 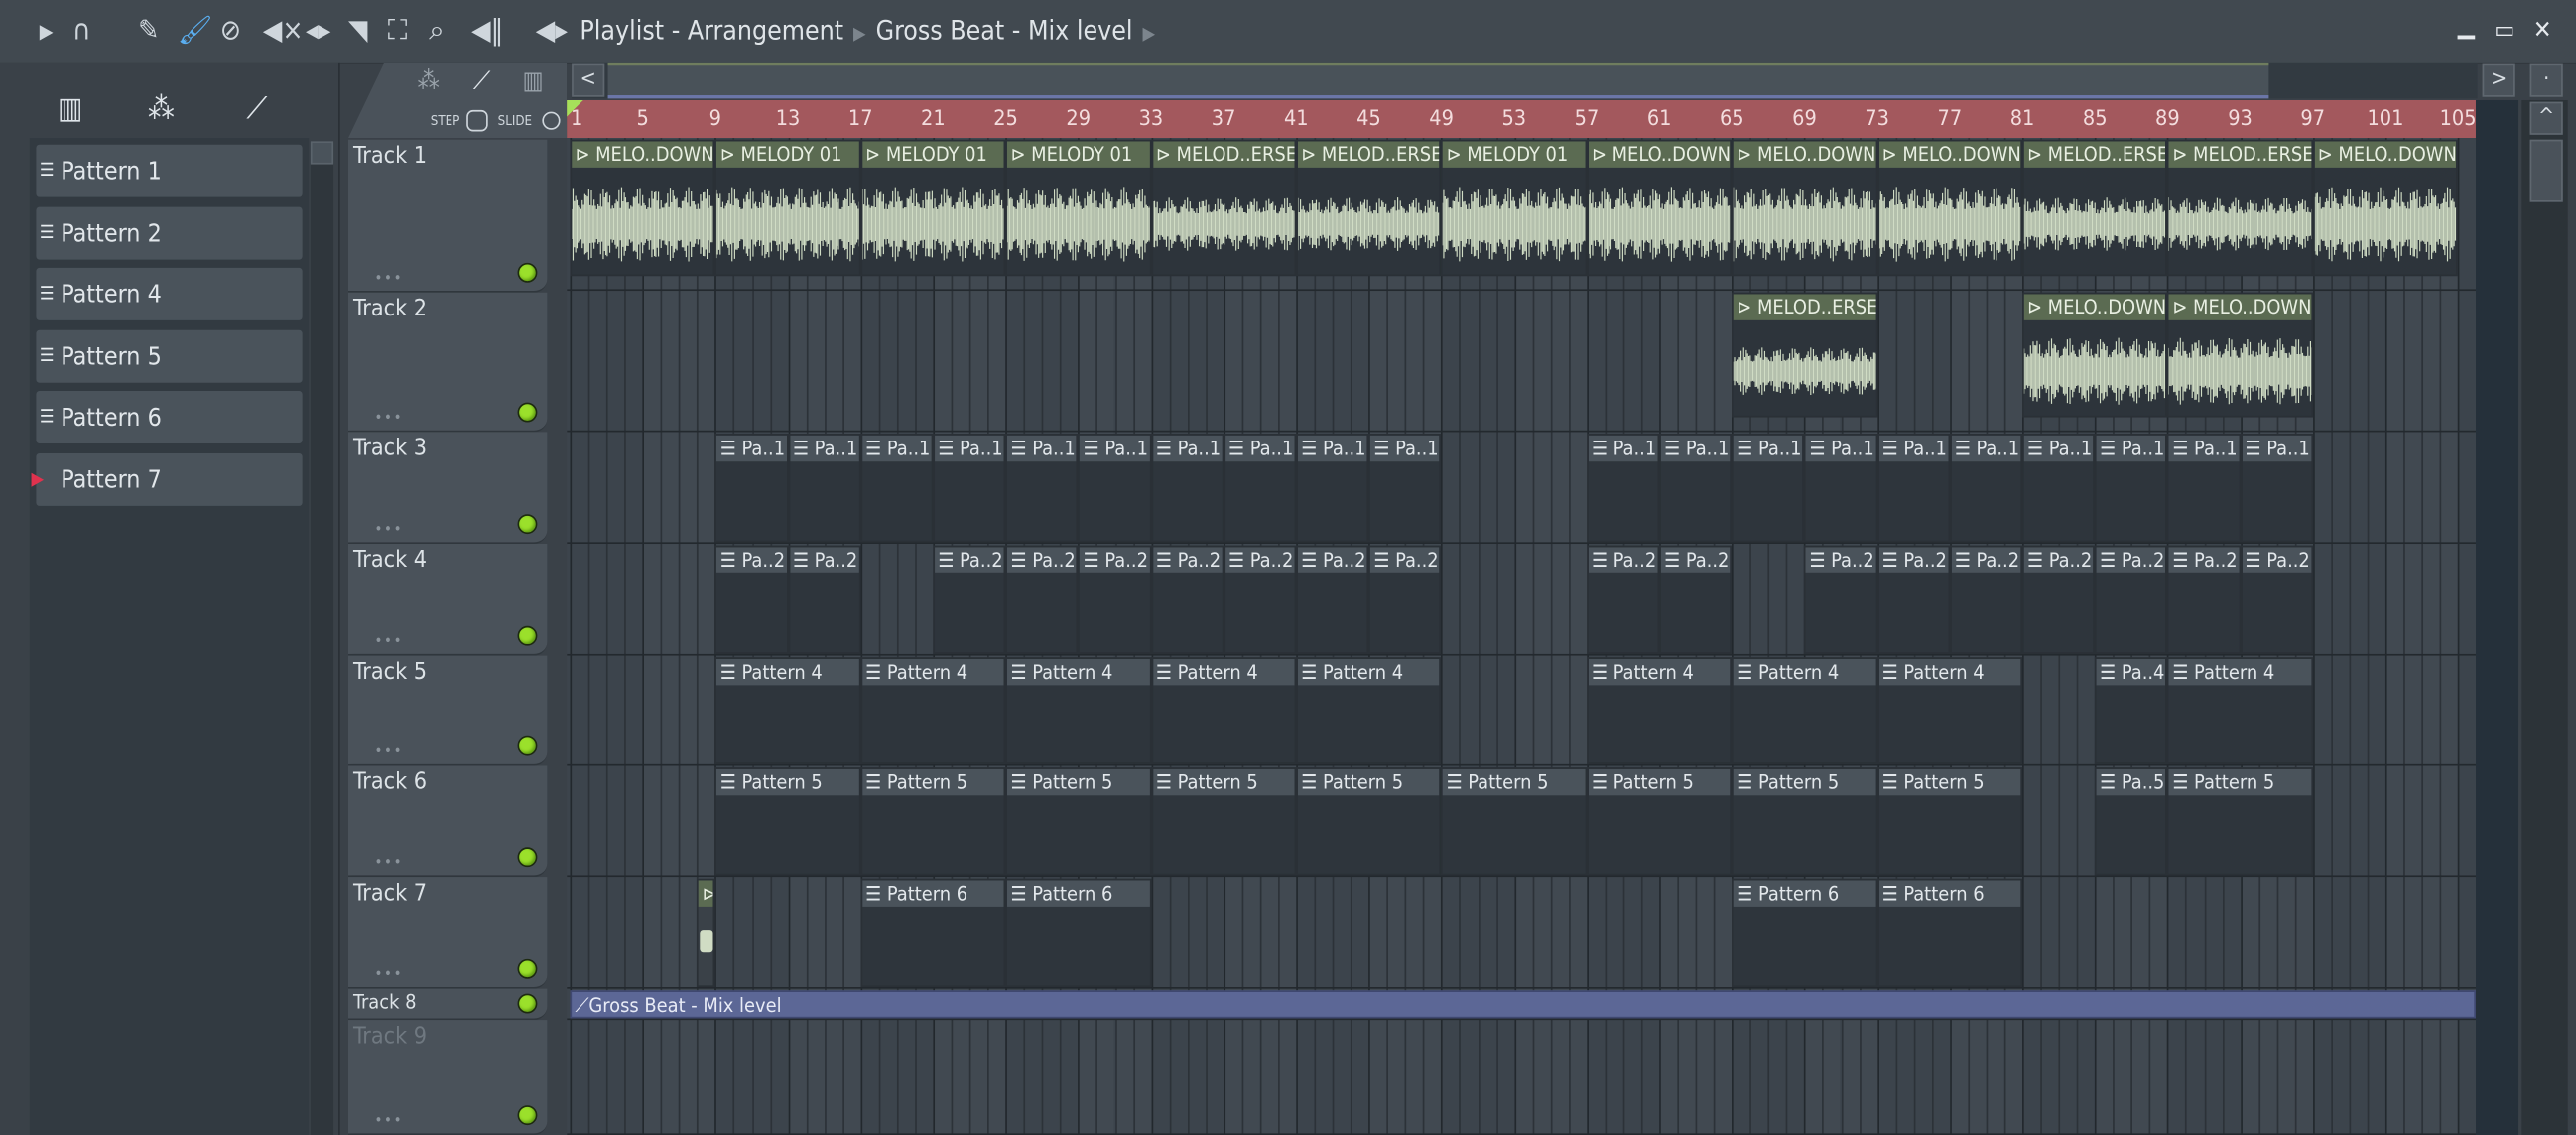 I want to click on clip-header: ⟋Gross Beat - Mix level, so click(x=1524, y=1004).